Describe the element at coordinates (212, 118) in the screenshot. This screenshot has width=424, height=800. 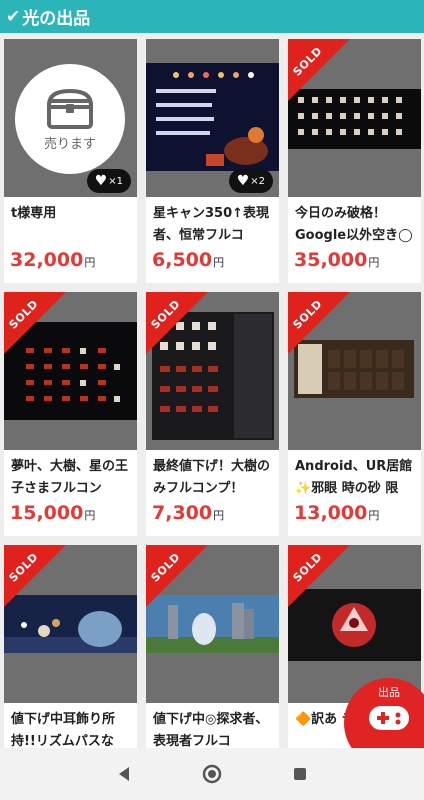
I see `listing-thumbnail: ♥ ×2` at that location.